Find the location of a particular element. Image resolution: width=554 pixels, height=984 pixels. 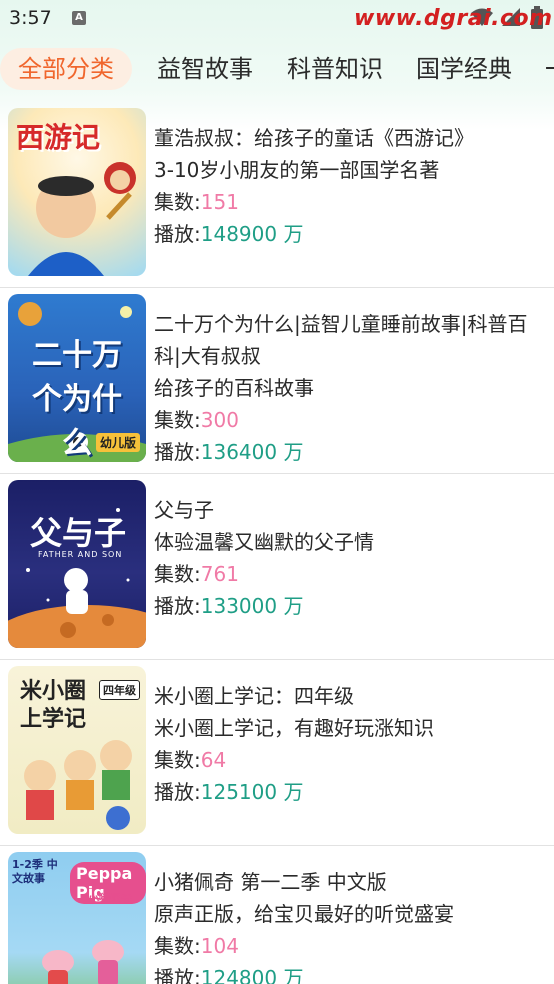

cover-subtitle: 小猪佩奇 is located at coordinates (110, 898).